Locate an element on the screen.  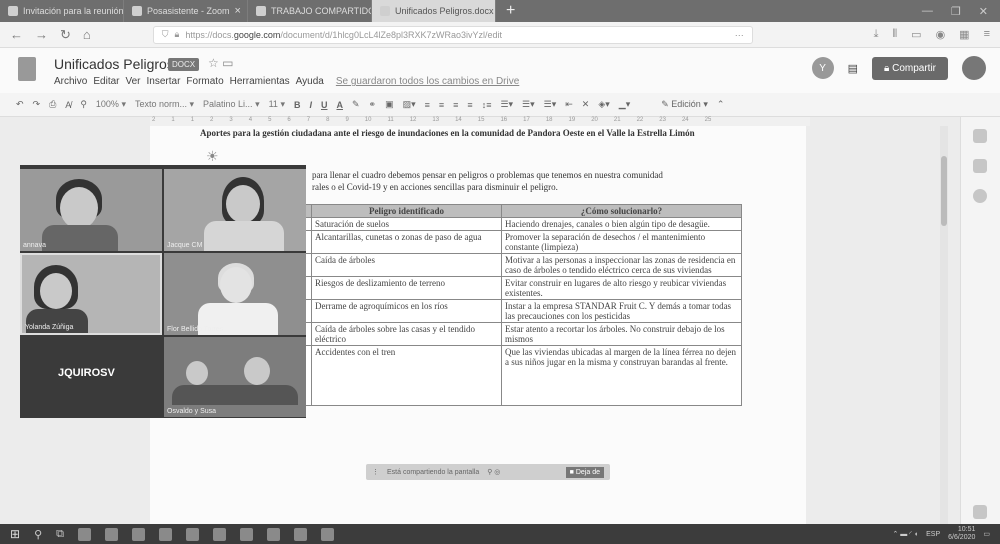
align-left-icon: ≡ is located at coordinates (427, 105).